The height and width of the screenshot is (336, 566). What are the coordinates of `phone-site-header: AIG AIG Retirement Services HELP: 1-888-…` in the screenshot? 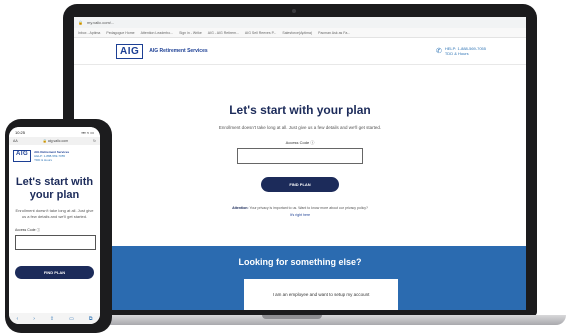 It's located at (54, 153).